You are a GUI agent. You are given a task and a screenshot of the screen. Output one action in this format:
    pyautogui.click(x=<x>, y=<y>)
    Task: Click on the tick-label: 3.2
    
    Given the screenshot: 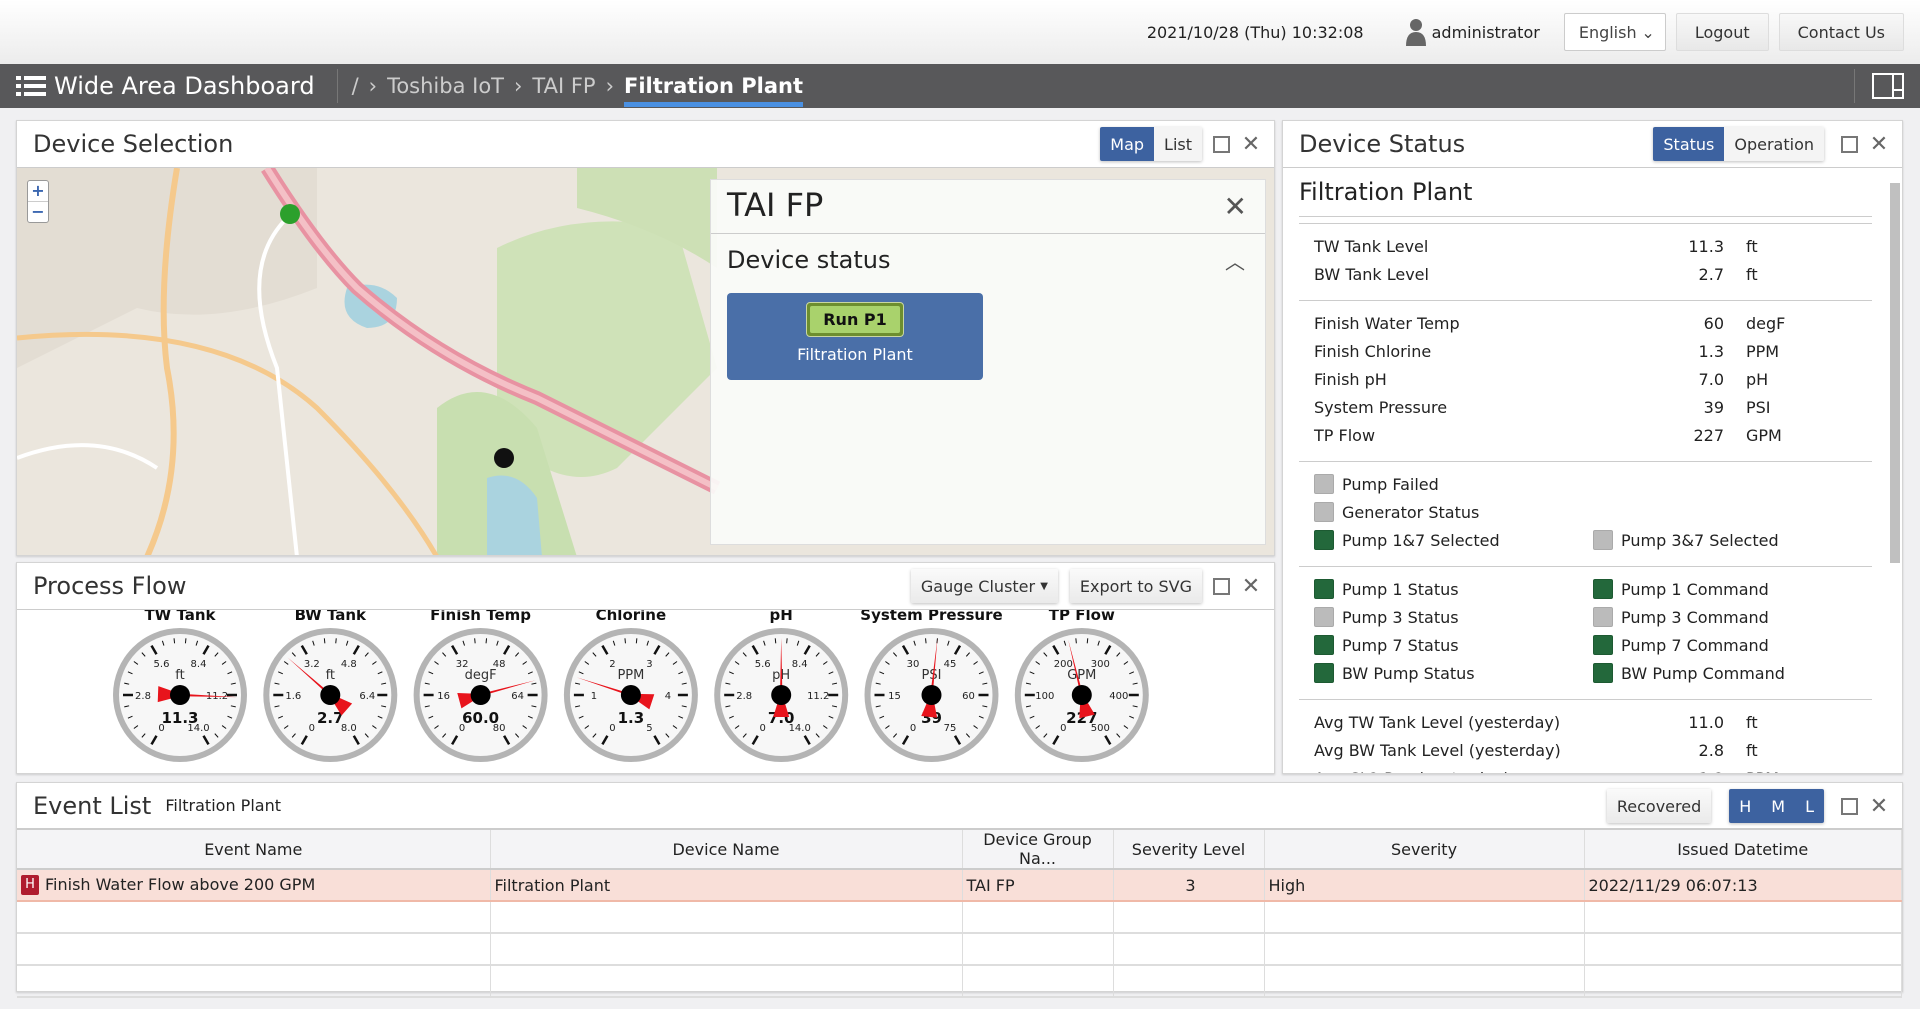 What is the action you would take?
    pyautogui.click(x=312, y=664)
    